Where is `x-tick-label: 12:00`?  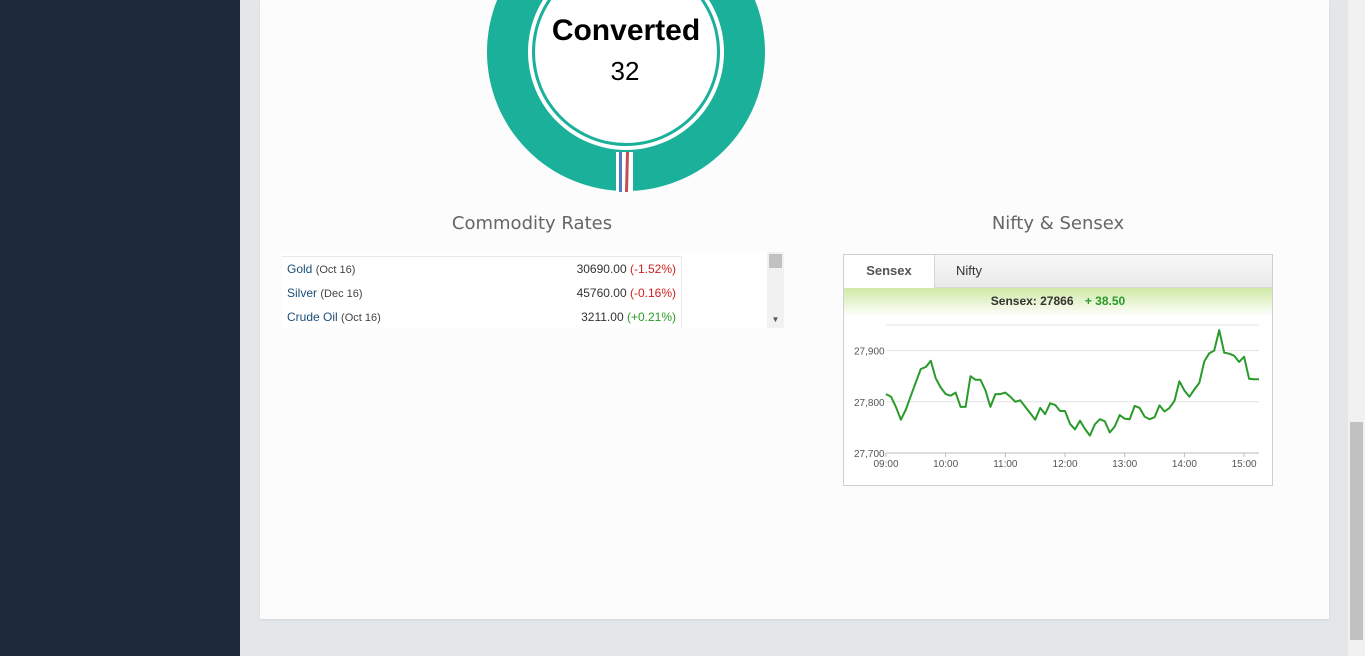
x-tick-label: 12:00 is located at coordinates (1065, 464).